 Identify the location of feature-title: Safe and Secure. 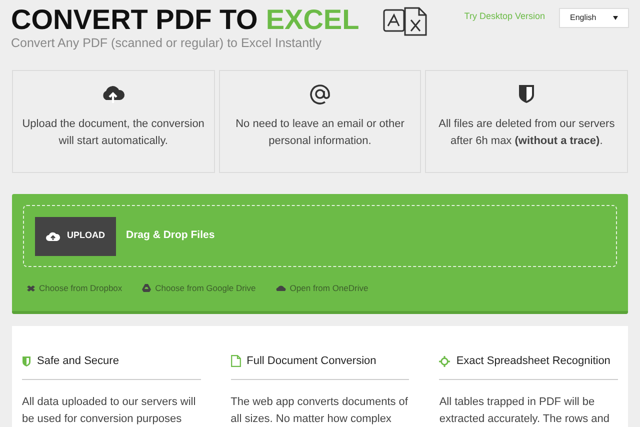
(78, 361).